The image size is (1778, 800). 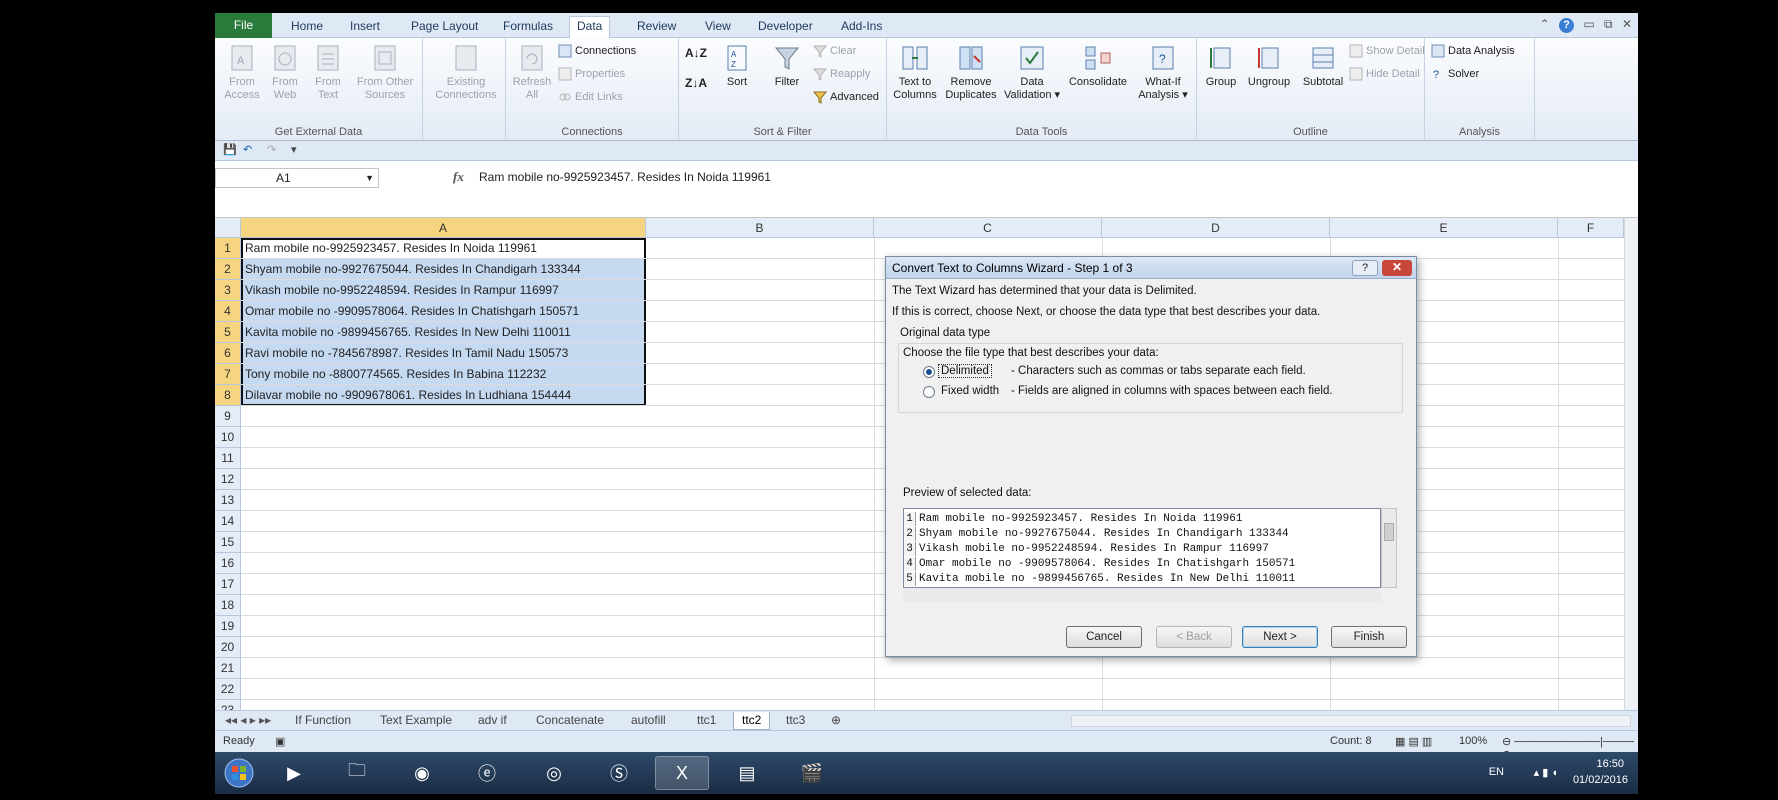 I want to click on row-header: 8, so click(x=228, y=395).